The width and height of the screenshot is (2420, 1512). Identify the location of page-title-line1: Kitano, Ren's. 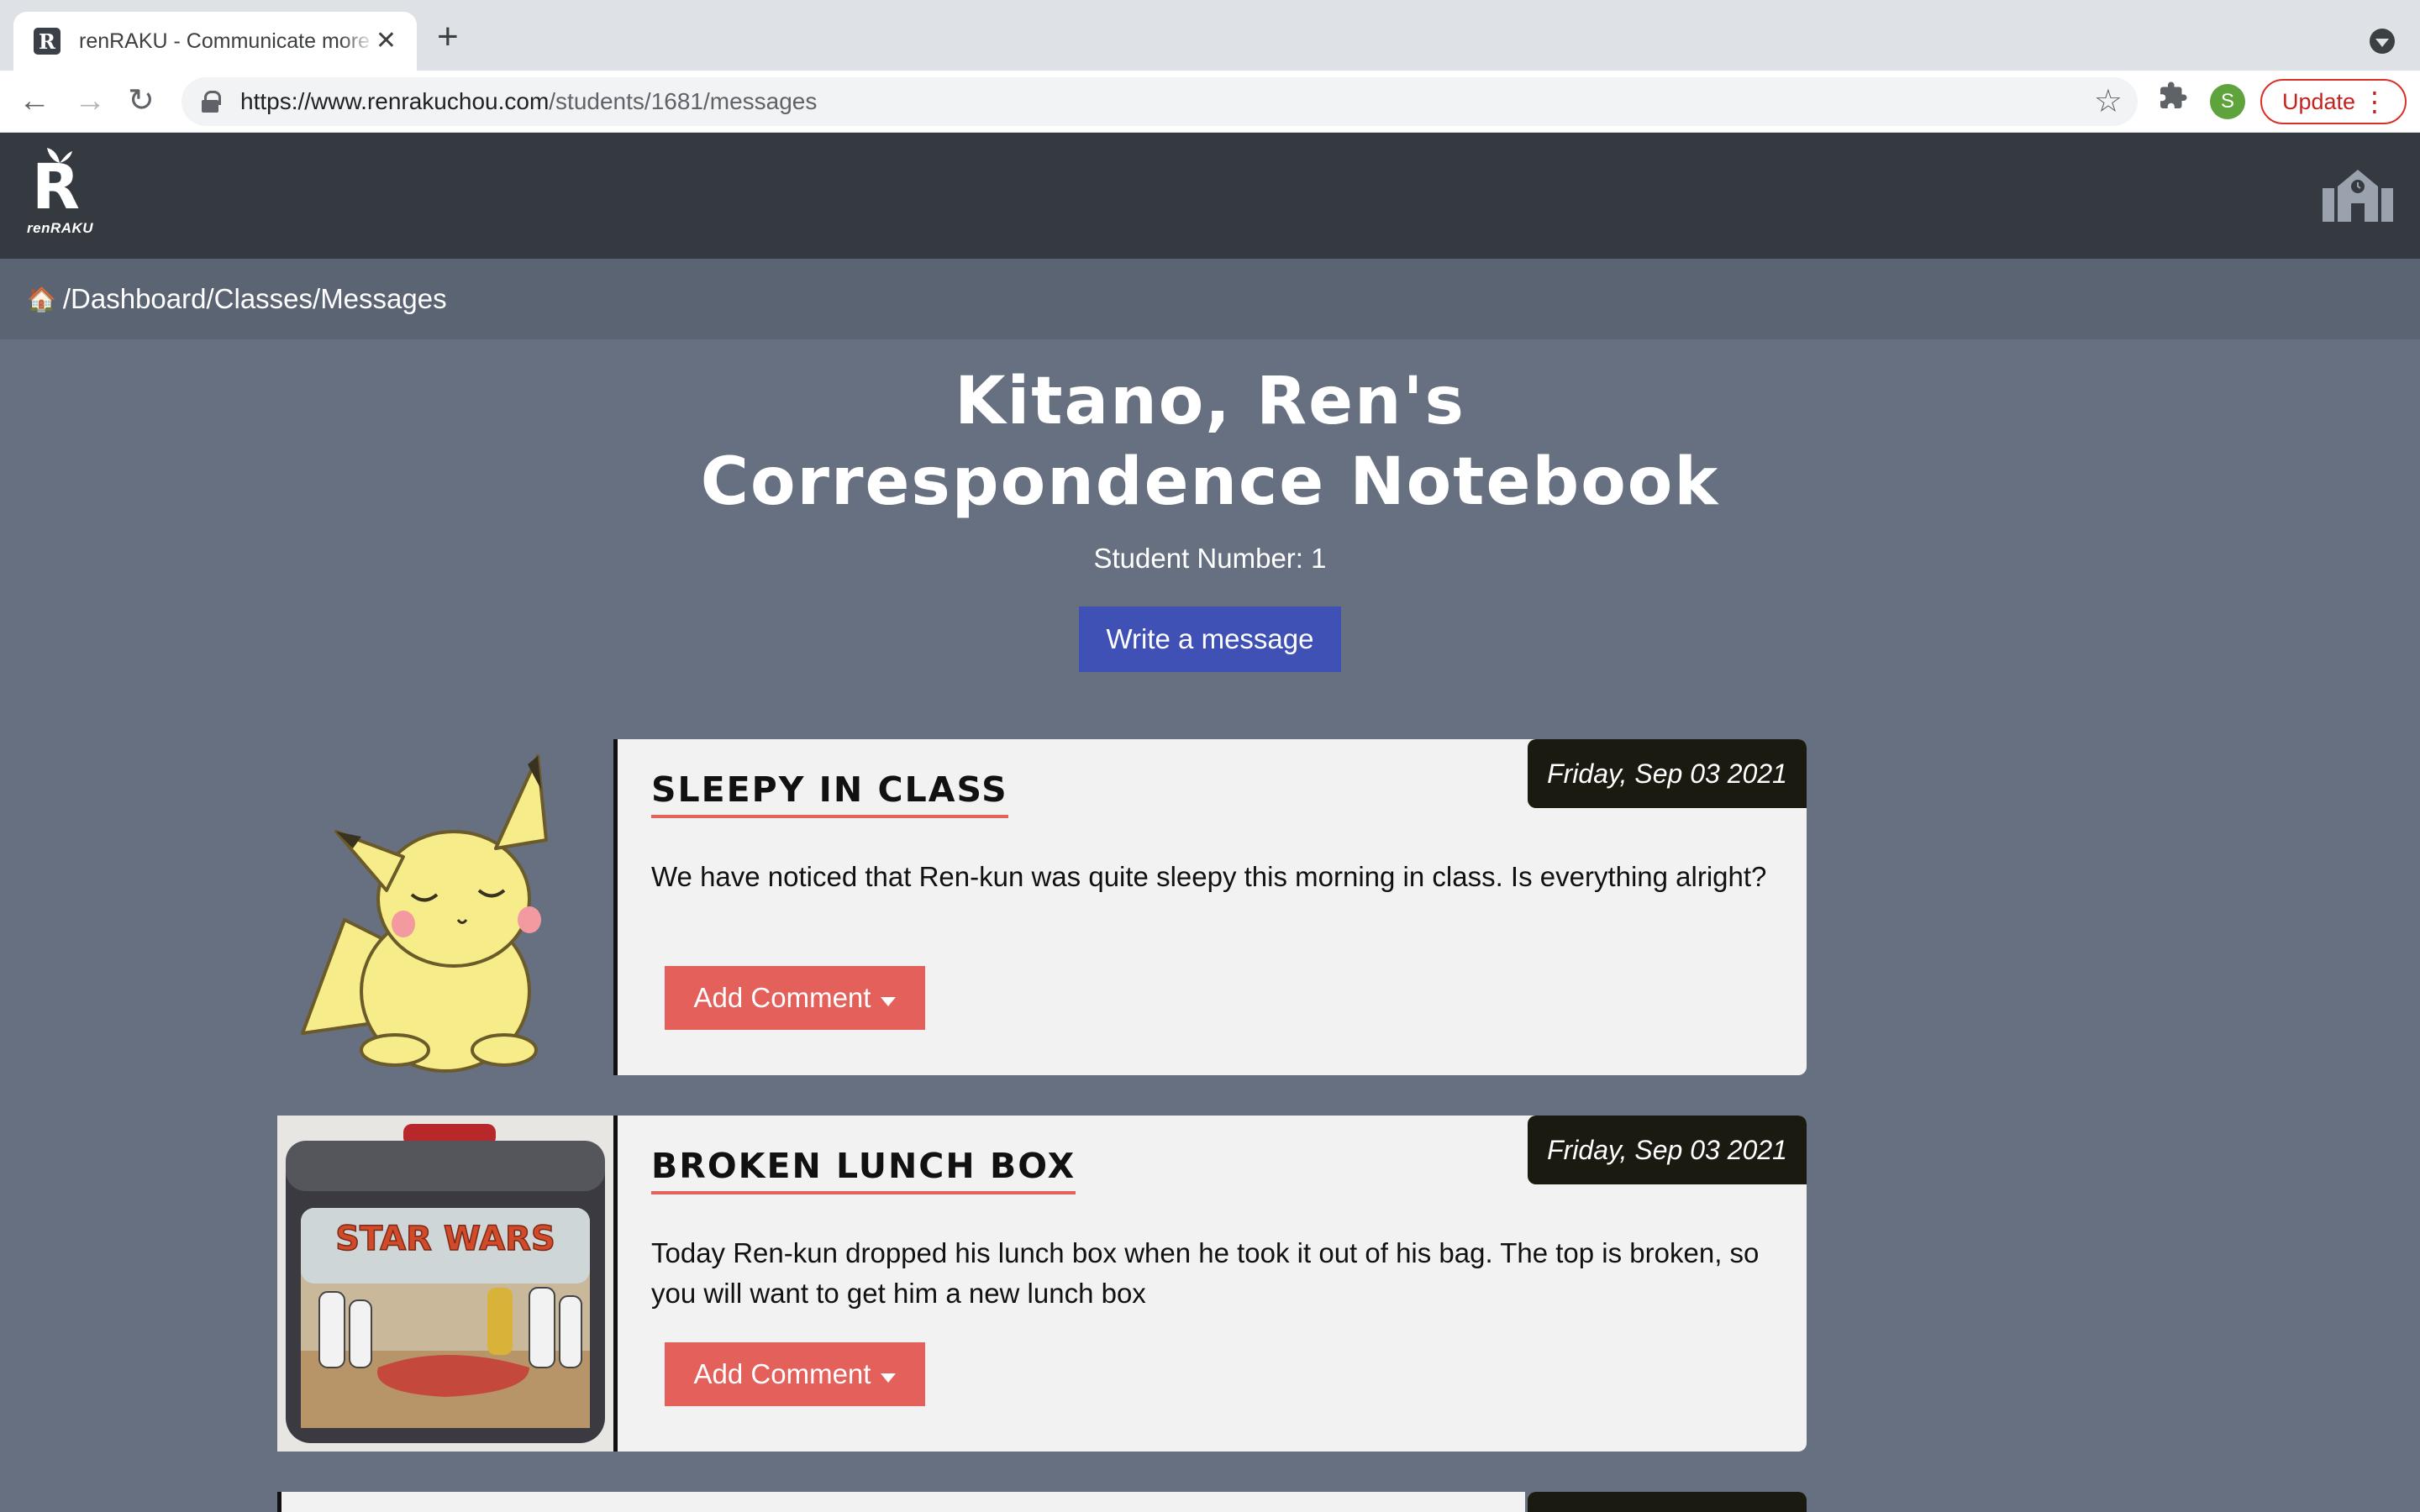
(1210, 401).